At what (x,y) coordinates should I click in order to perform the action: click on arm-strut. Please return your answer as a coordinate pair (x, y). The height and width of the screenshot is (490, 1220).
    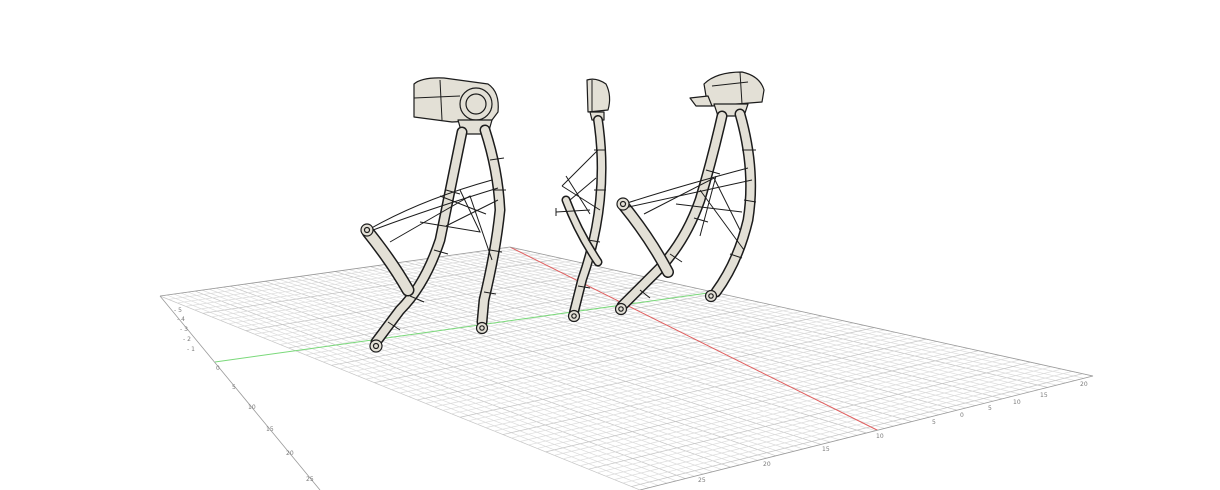
    Looking at the image, I should click on (646, 239).